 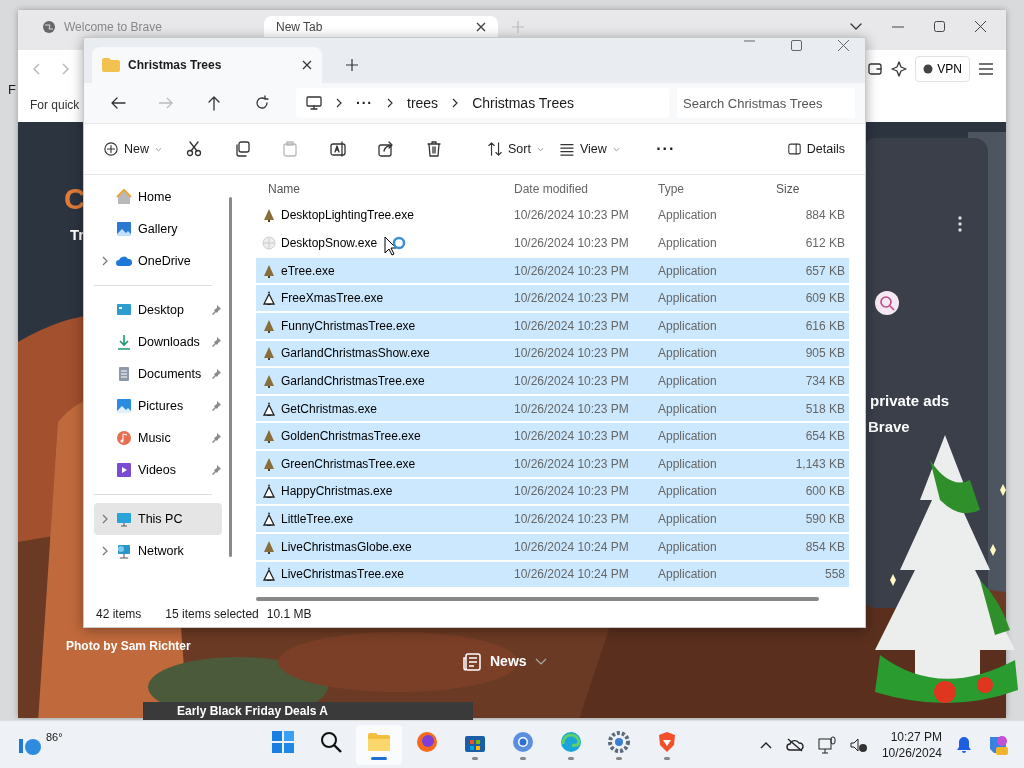 What do you see at coordinates (816, 149) in the screenshot?
I see `details-button: Details` at bounding box center [816, 149].